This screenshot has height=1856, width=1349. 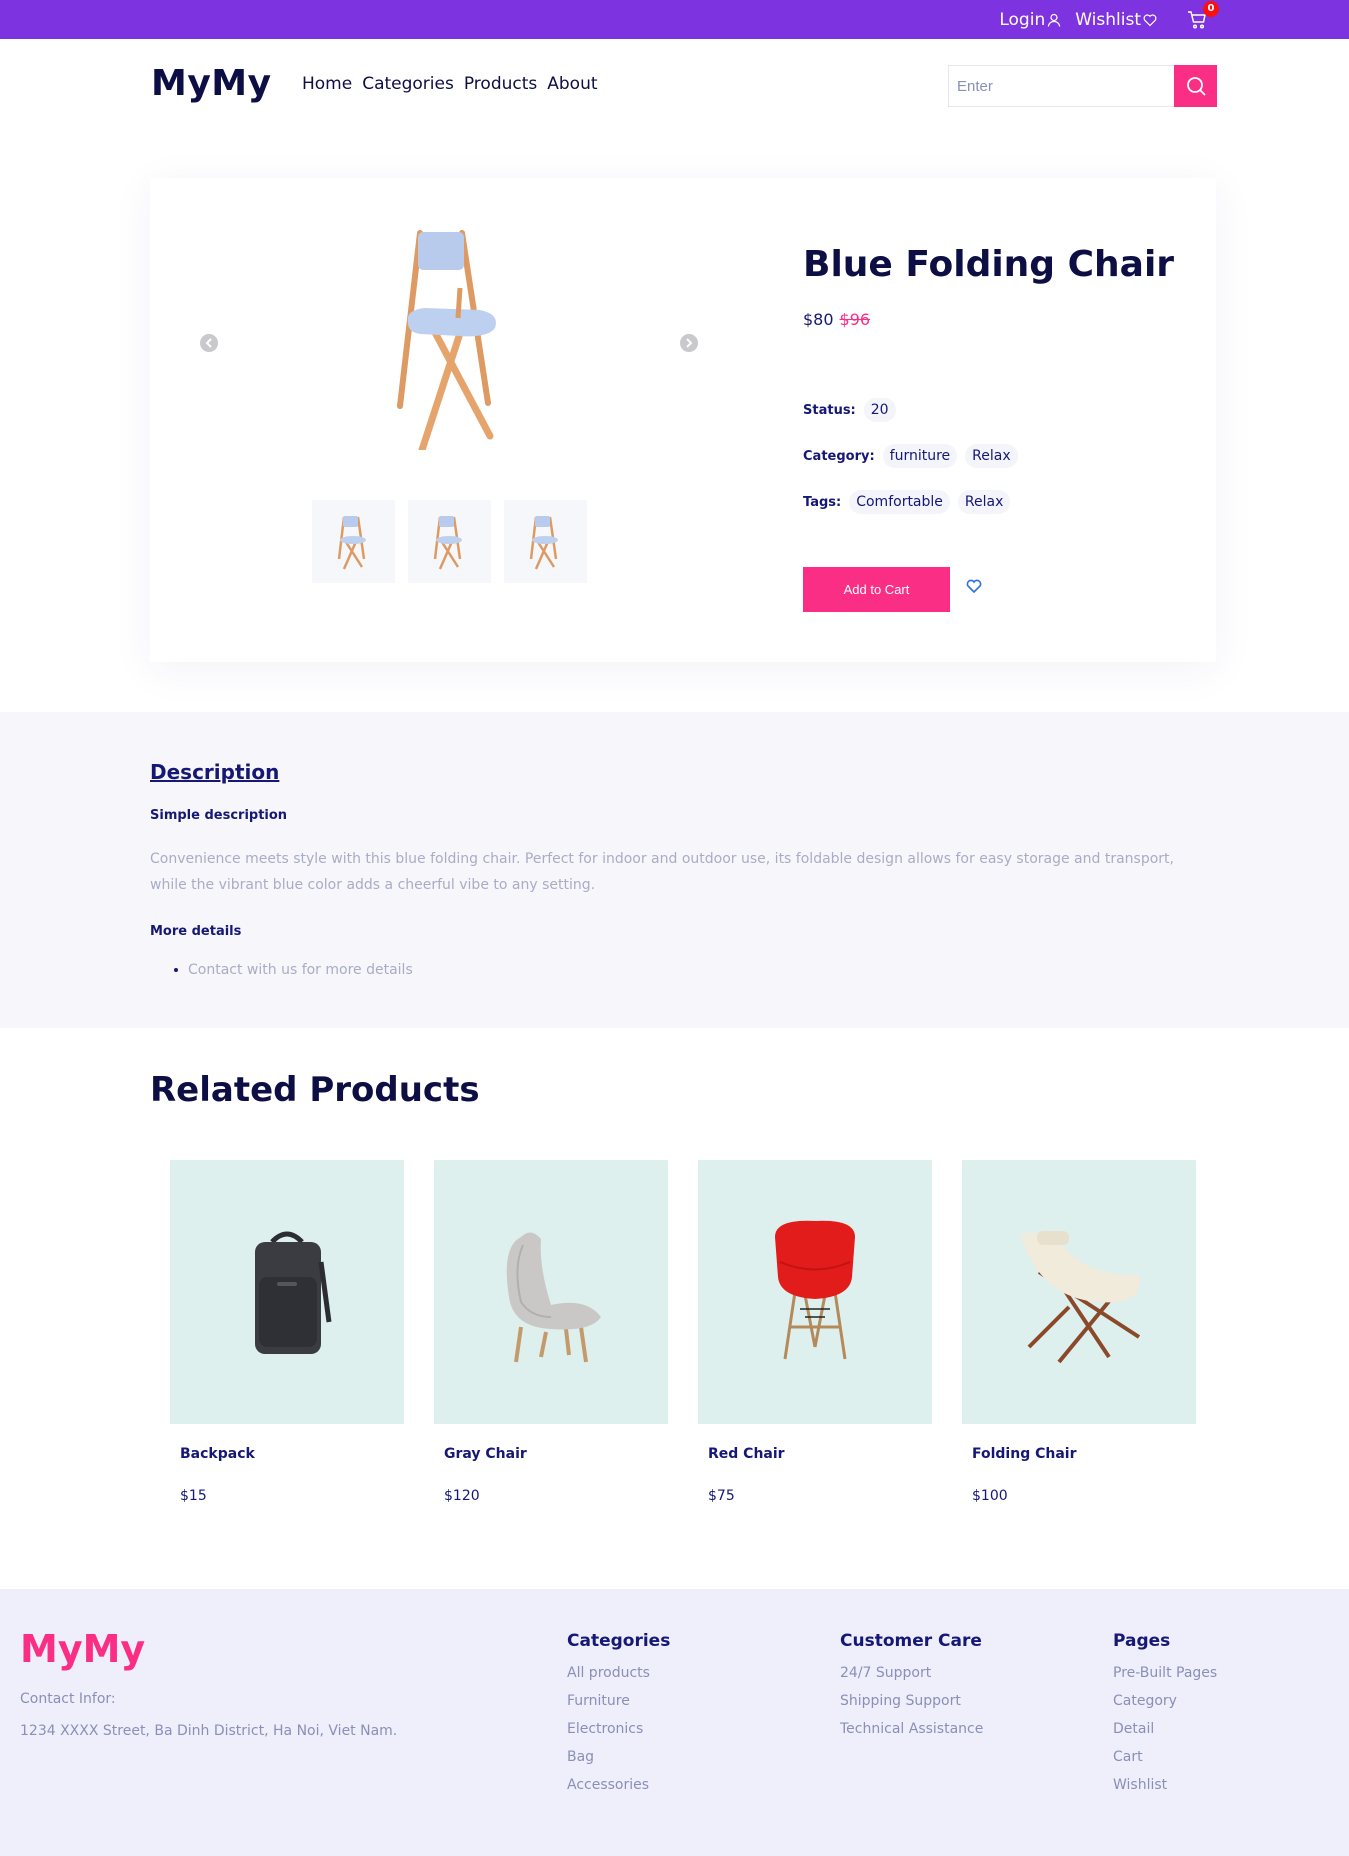 I want to click on related-product-name: Red Chair, so click(x=746, y=1454).